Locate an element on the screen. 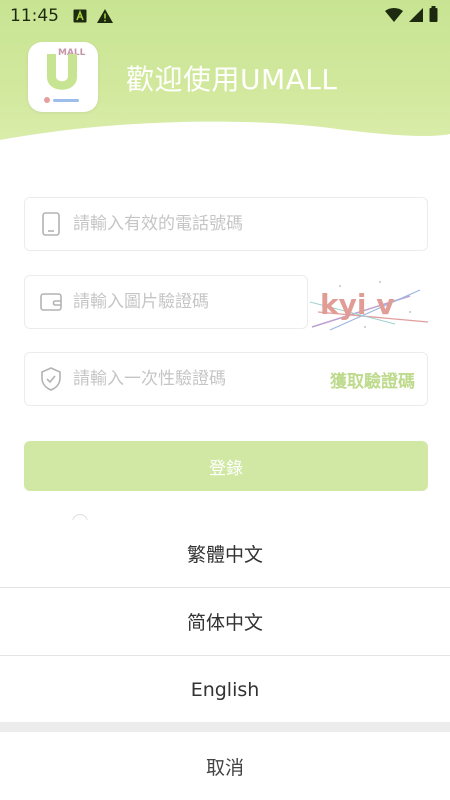 This screenshot has width=450, height=800. language-option-simplified-chinese: 简体中文 is located at coordinates (225, 621).